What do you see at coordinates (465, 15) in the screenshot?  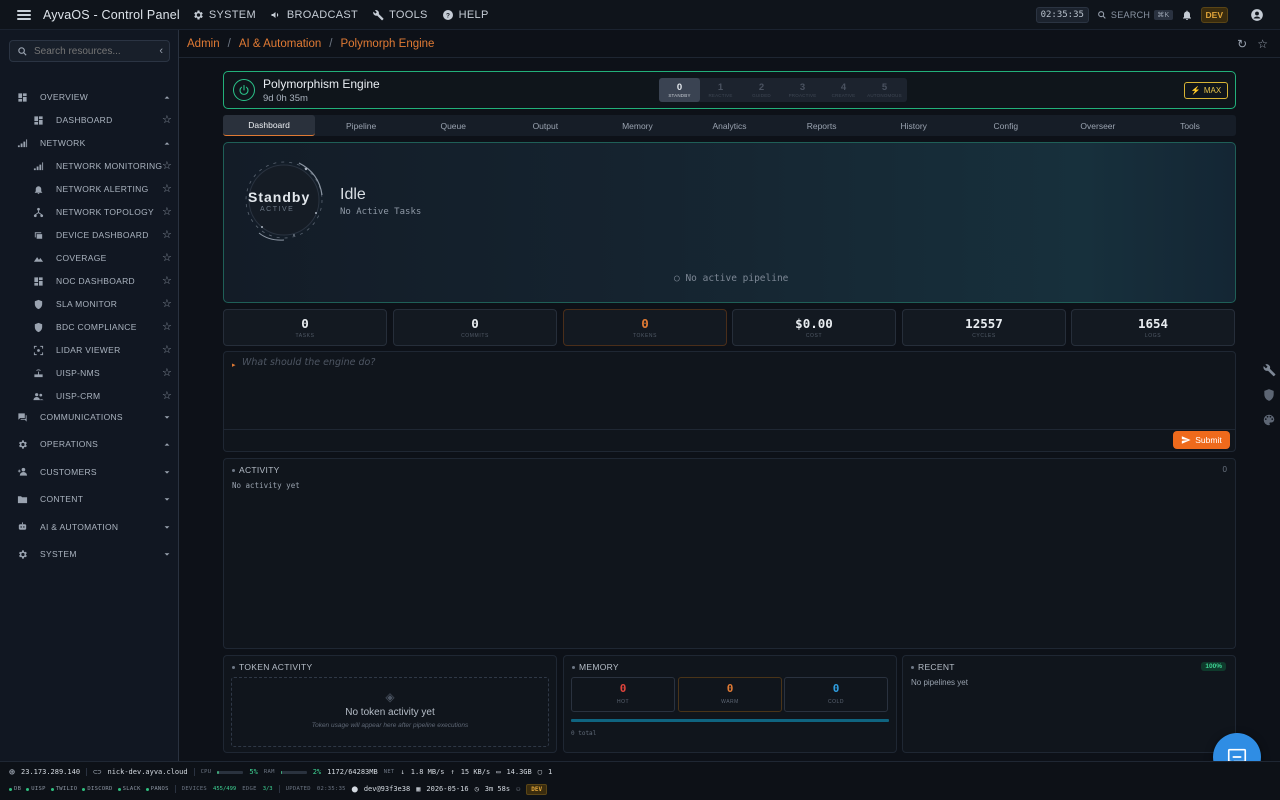 I see `nav-help: ? HELP` at bounding box center [465, 15].